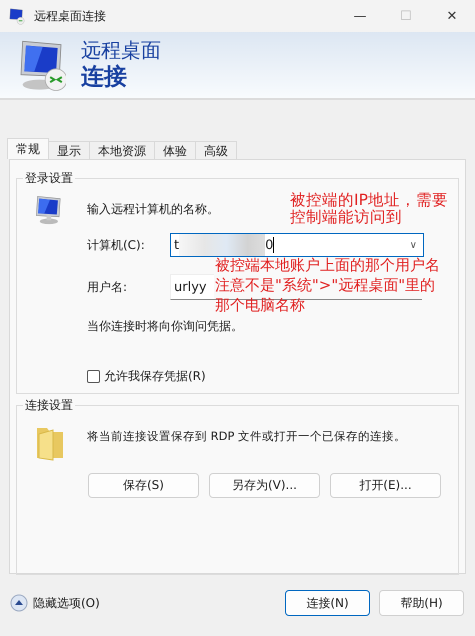 The image size is (475, 636). Describe the element at coordinates (153, 209) in the screenshot. I see `prompt-text: 输入远程计算机的名称。` at that location.